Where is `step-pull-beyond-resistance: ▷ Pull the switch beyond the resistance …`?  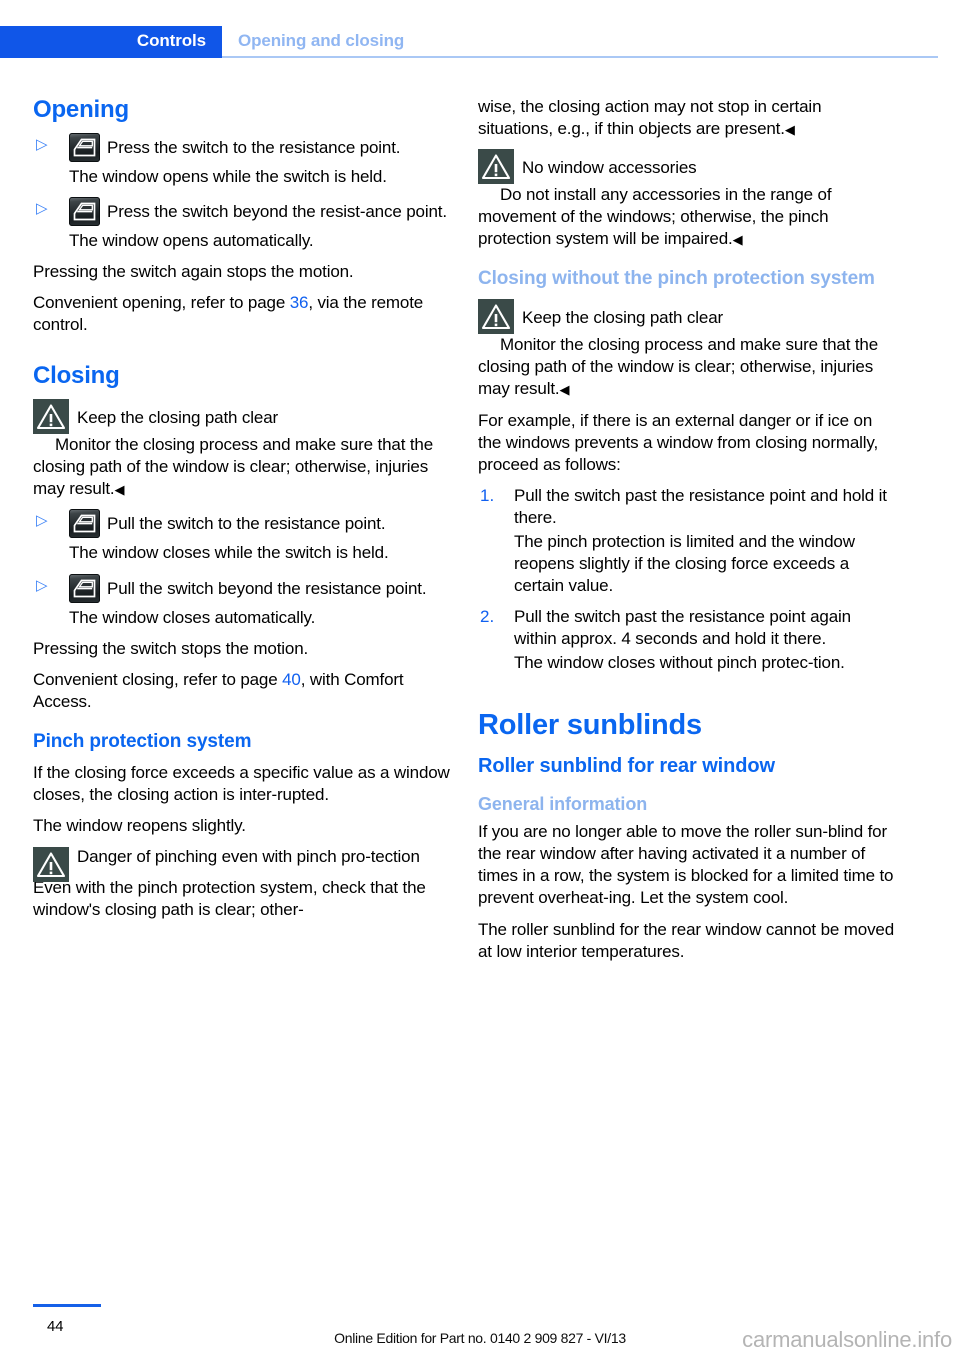 step-pull-beyond-resistance: ▷ Pull the switch beyond the resistance … is located at coordinates (243, 588).